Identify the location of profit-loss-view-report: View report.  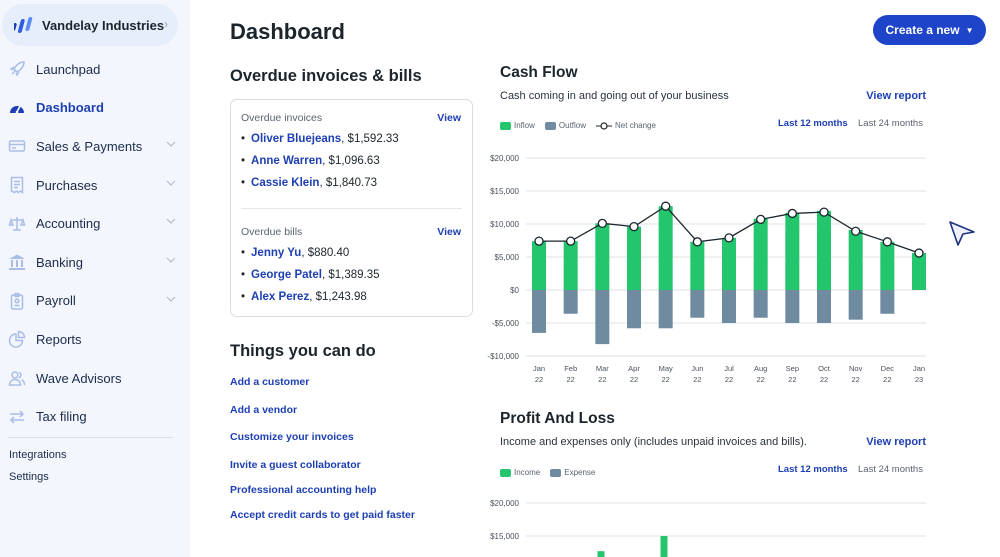
(896, 442).